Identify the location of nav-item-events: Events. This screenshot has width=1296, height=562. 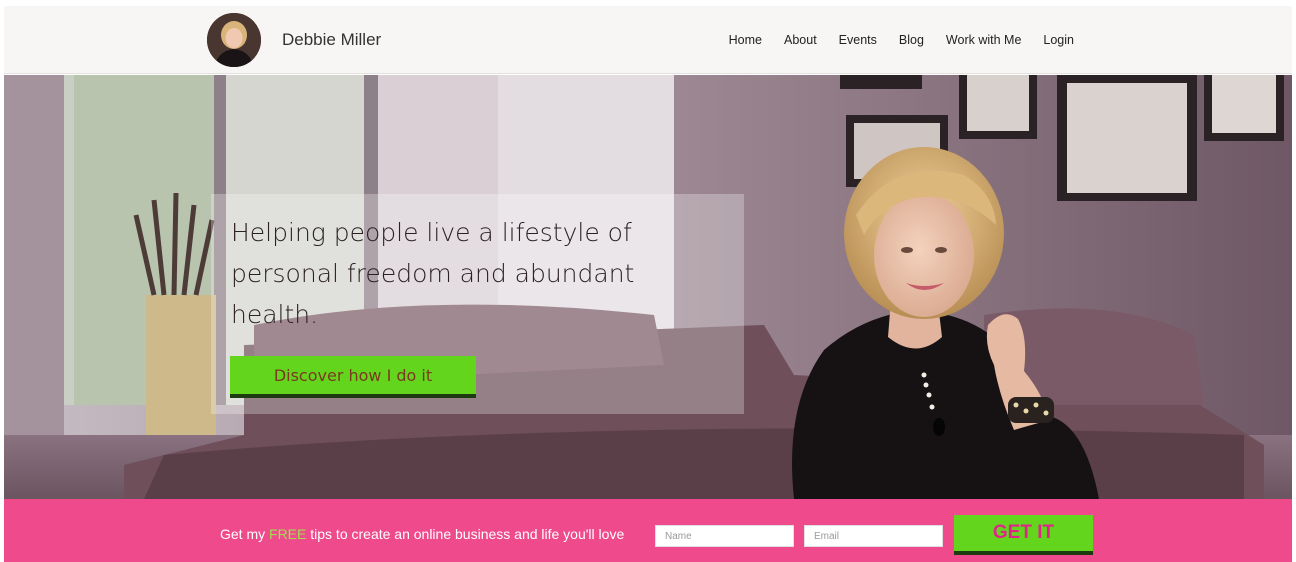
(858, 40).